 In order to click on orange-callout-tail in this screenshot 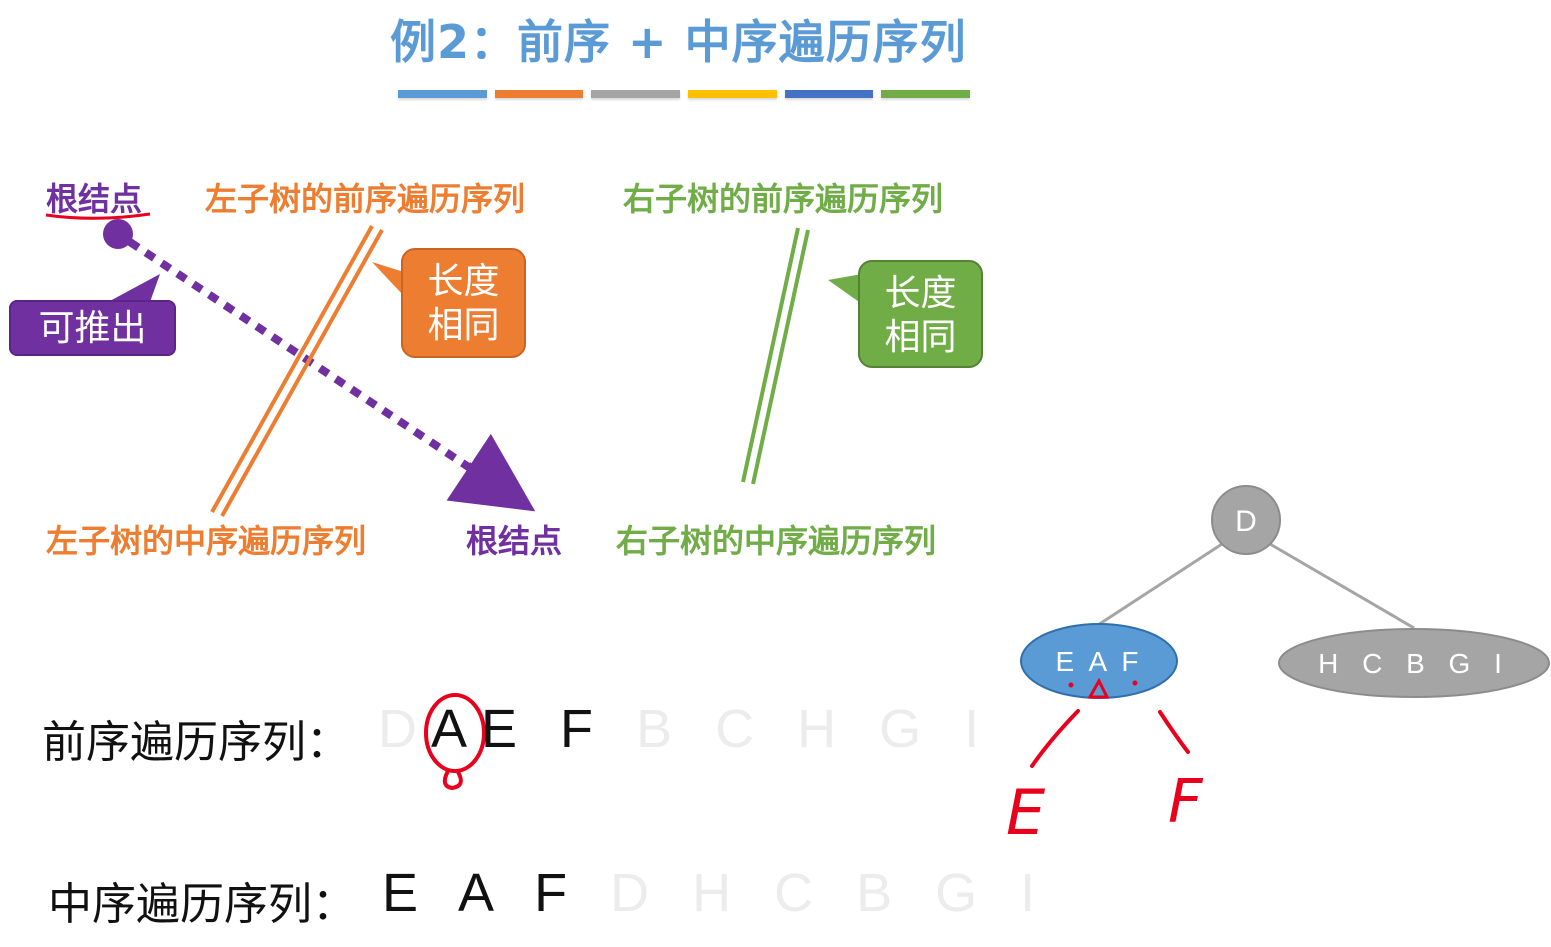, I will do `click(388, 279)`.